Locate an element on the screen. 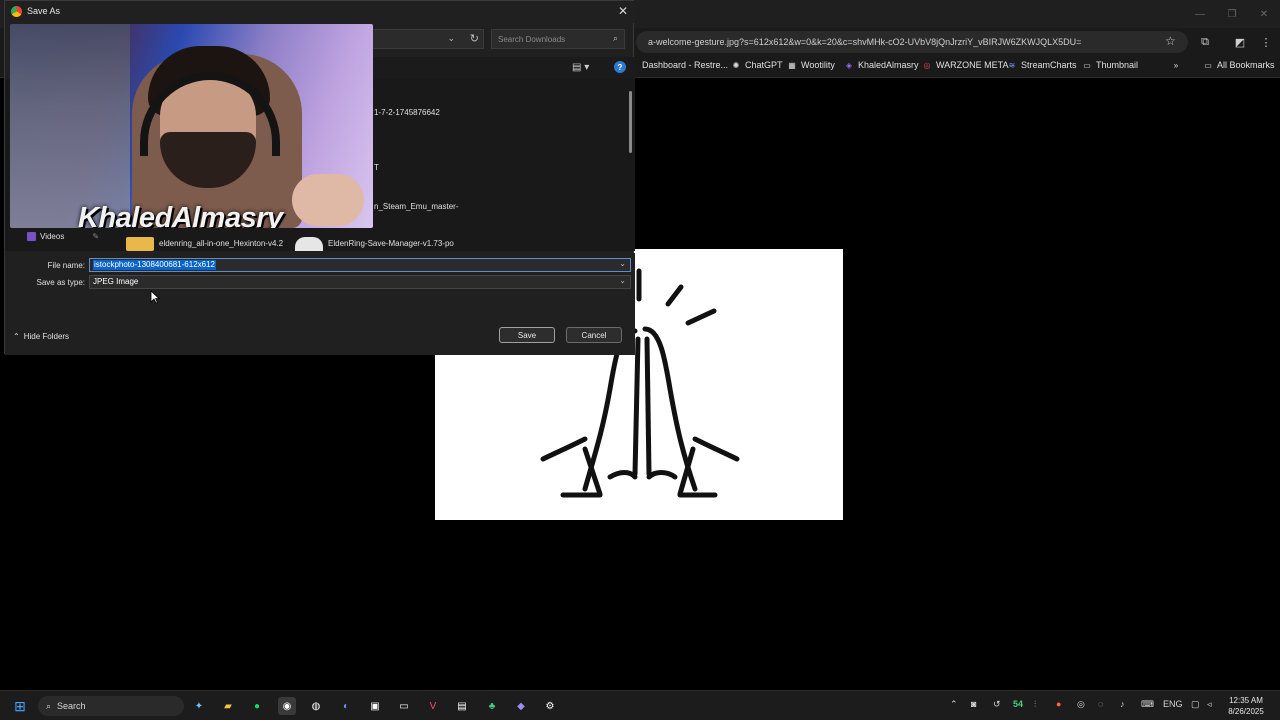  menu-icon: ⋮ is located at coordinates (1266, 42).